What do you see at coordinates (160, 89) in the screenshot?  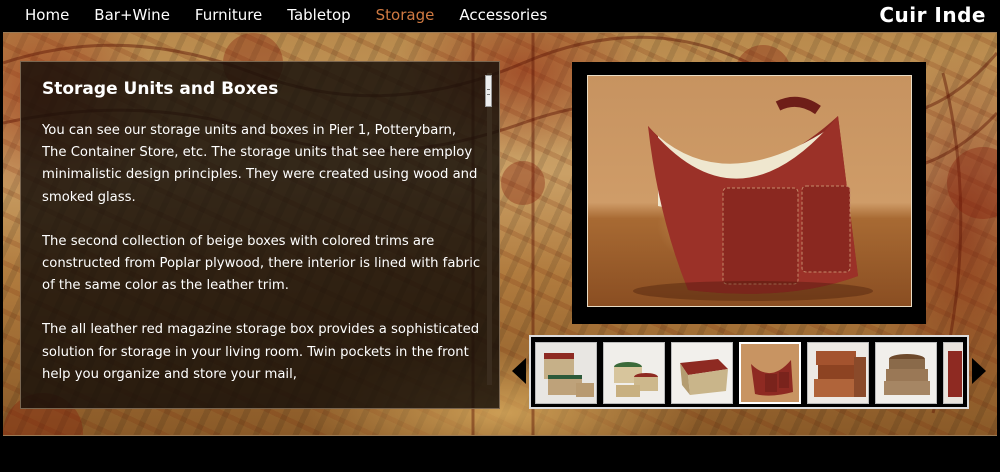 I see `section-title: Storage Units and Boxes` at bounding box center [160, 89].